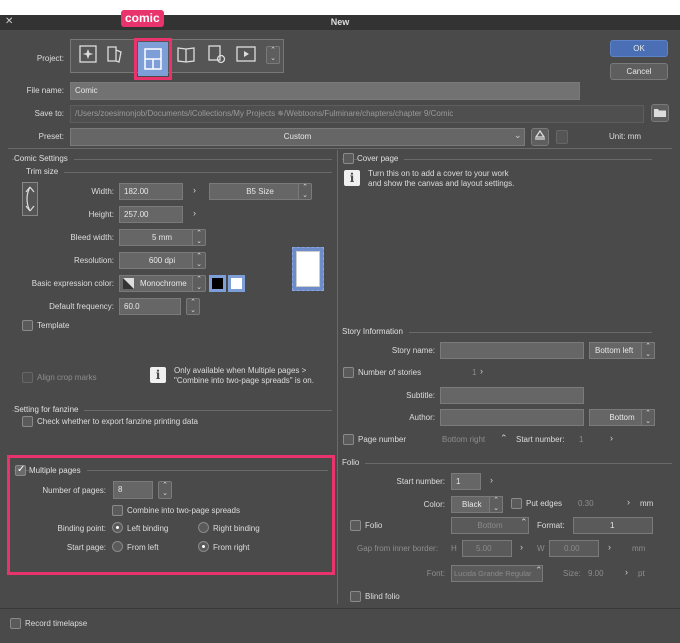  Describe the element at coordinates (193, 306) in the screenshot. I see `default-frequency-stepper: ⌃ ⌄` at that location.